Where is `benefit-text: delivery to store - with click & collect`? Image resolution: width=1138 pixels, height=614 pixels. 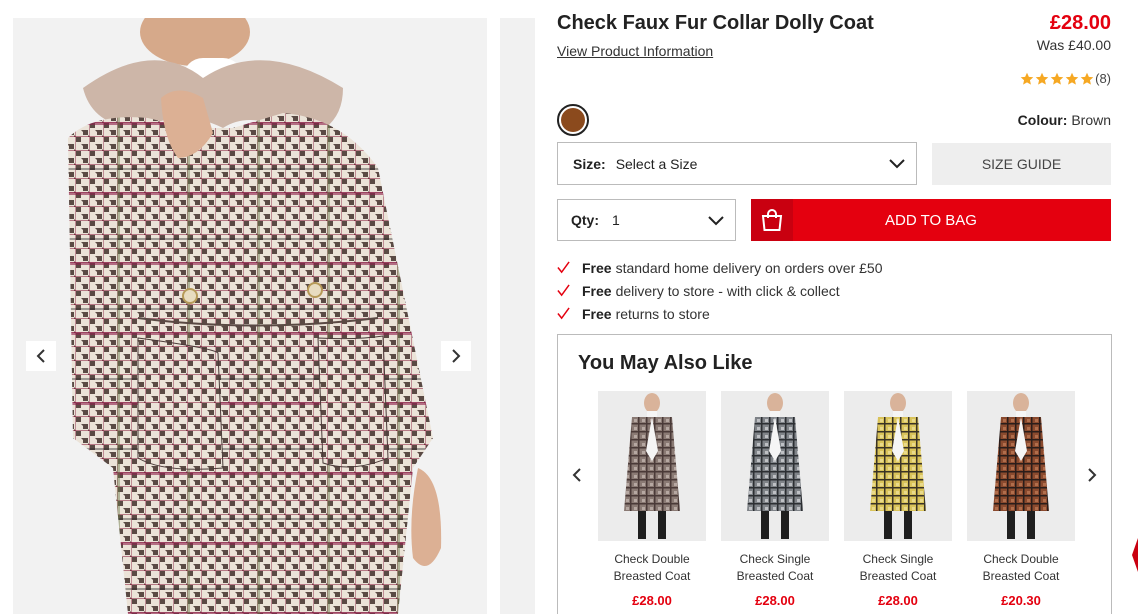 benefit-text: delivery to store - with click & collect is located at coordinates (727, 290).